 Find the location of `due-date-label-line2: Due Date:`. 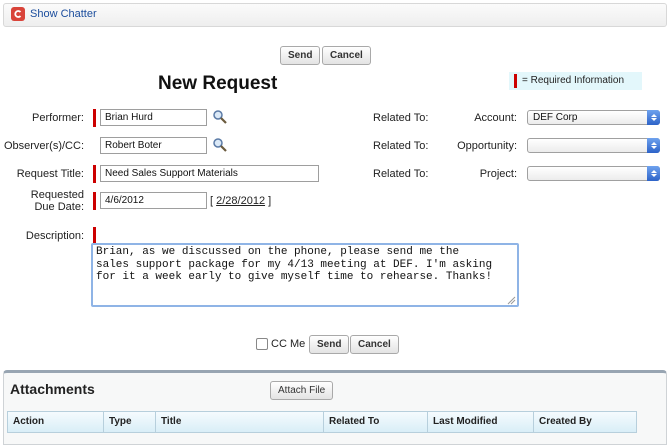

due-date-label-line2: Due Date: is located at coordinates (59, 207).